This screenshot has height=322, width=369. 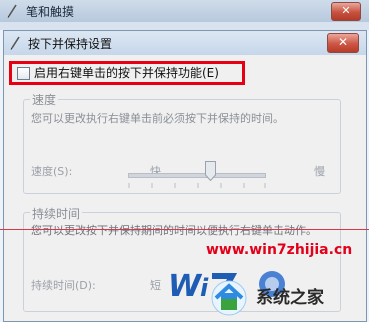 What do you see at coordinates (229, 298) in the screenshot?
I see `house-logo-icon` at bounding box center [229, 298].